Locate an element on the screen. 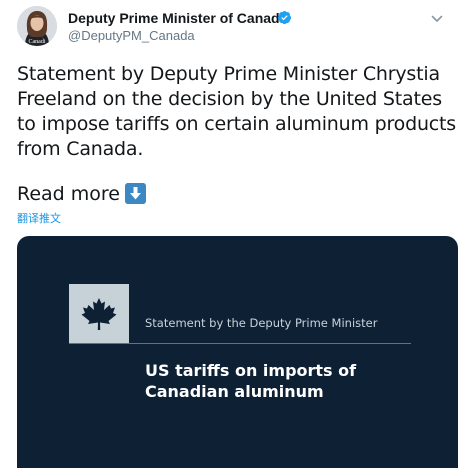 This screenshot has height=468, width=466. card-kicker: Statement by the Deputy Prime Minister is located at coordinates (261, 323).